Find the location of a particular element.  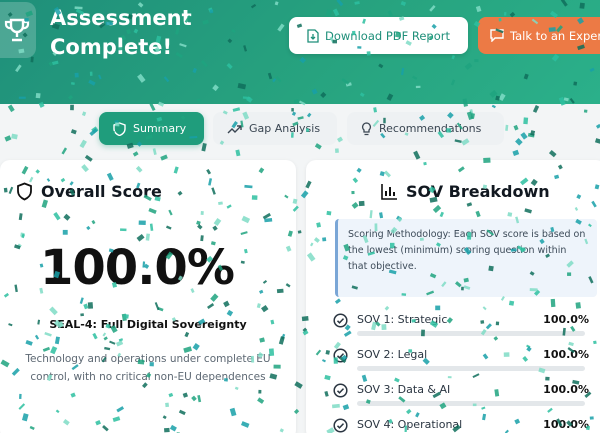

seal-level: SEAL-4: Full Digital Sovereignty is located at coordinates (148, 324).